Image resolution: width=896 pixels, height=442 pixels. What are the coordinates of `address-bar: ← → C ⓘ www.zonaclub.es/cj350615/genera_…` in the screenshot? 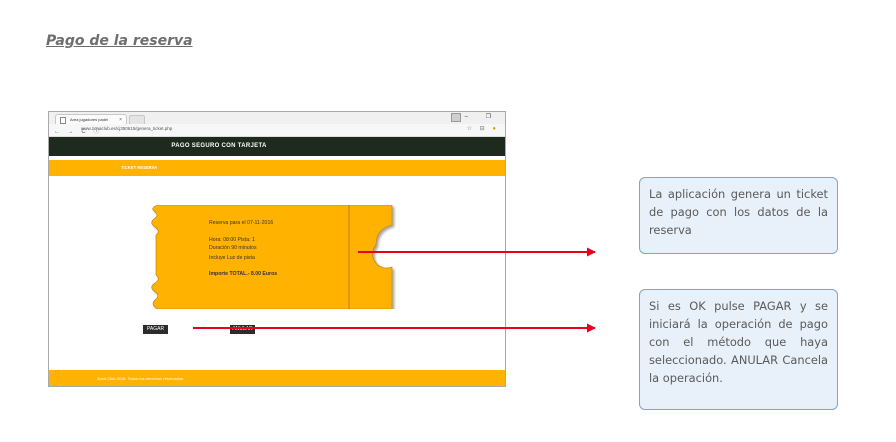 It's located at (277, 130).